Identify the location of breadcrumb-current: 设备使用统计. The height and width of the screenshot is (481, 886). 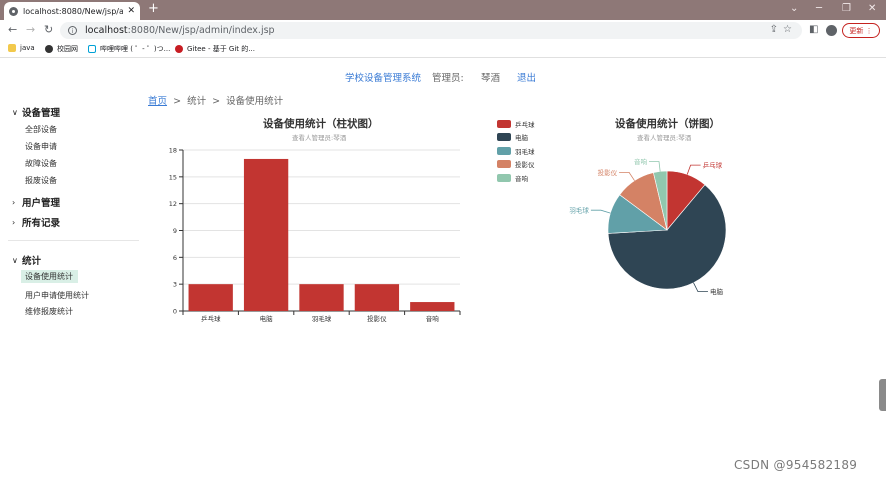
(255, 101).